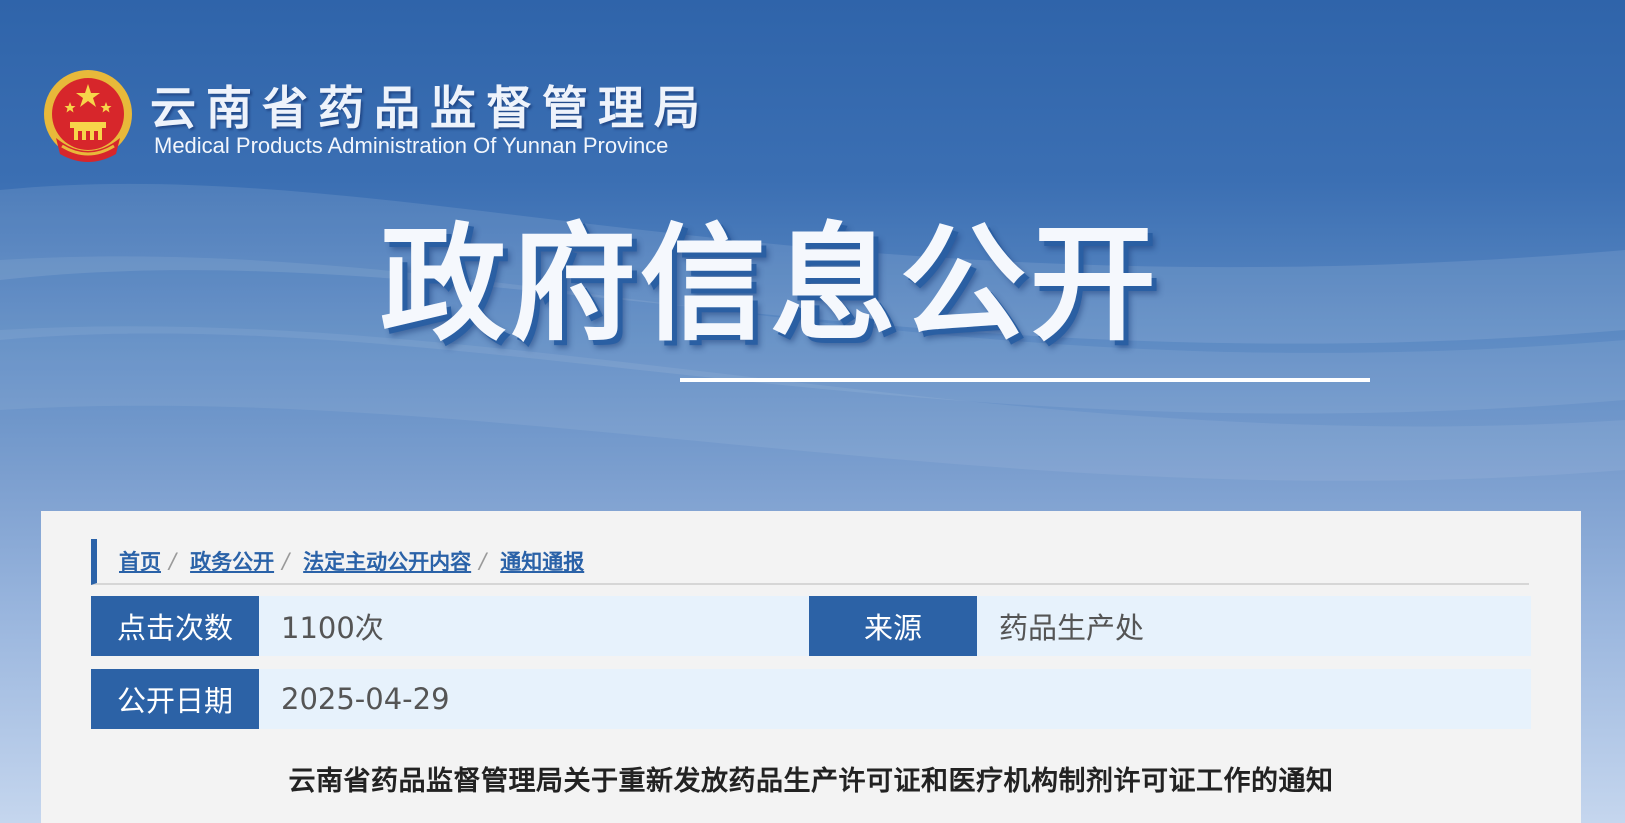  I want to click on breadcrumb-government-affairs-link: 政务公开, so click(232, 561).